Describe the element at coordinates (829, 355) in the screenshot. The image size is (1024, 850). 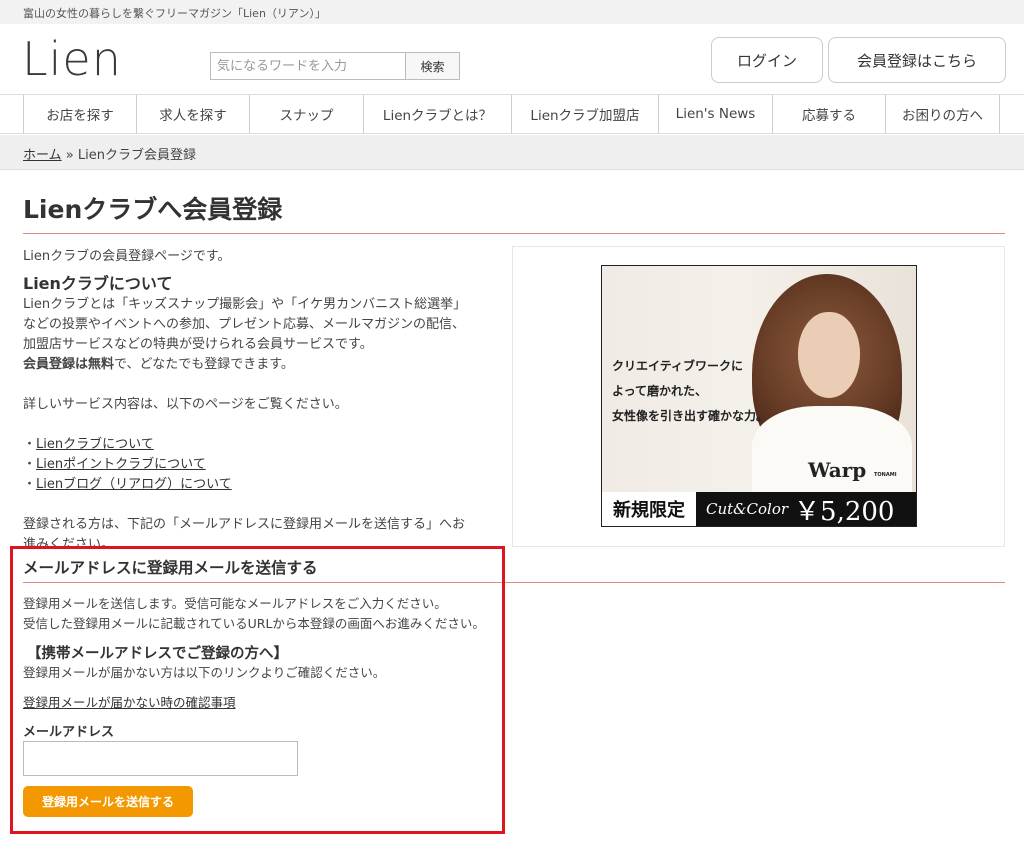
I see `ad-model-face` at that location.